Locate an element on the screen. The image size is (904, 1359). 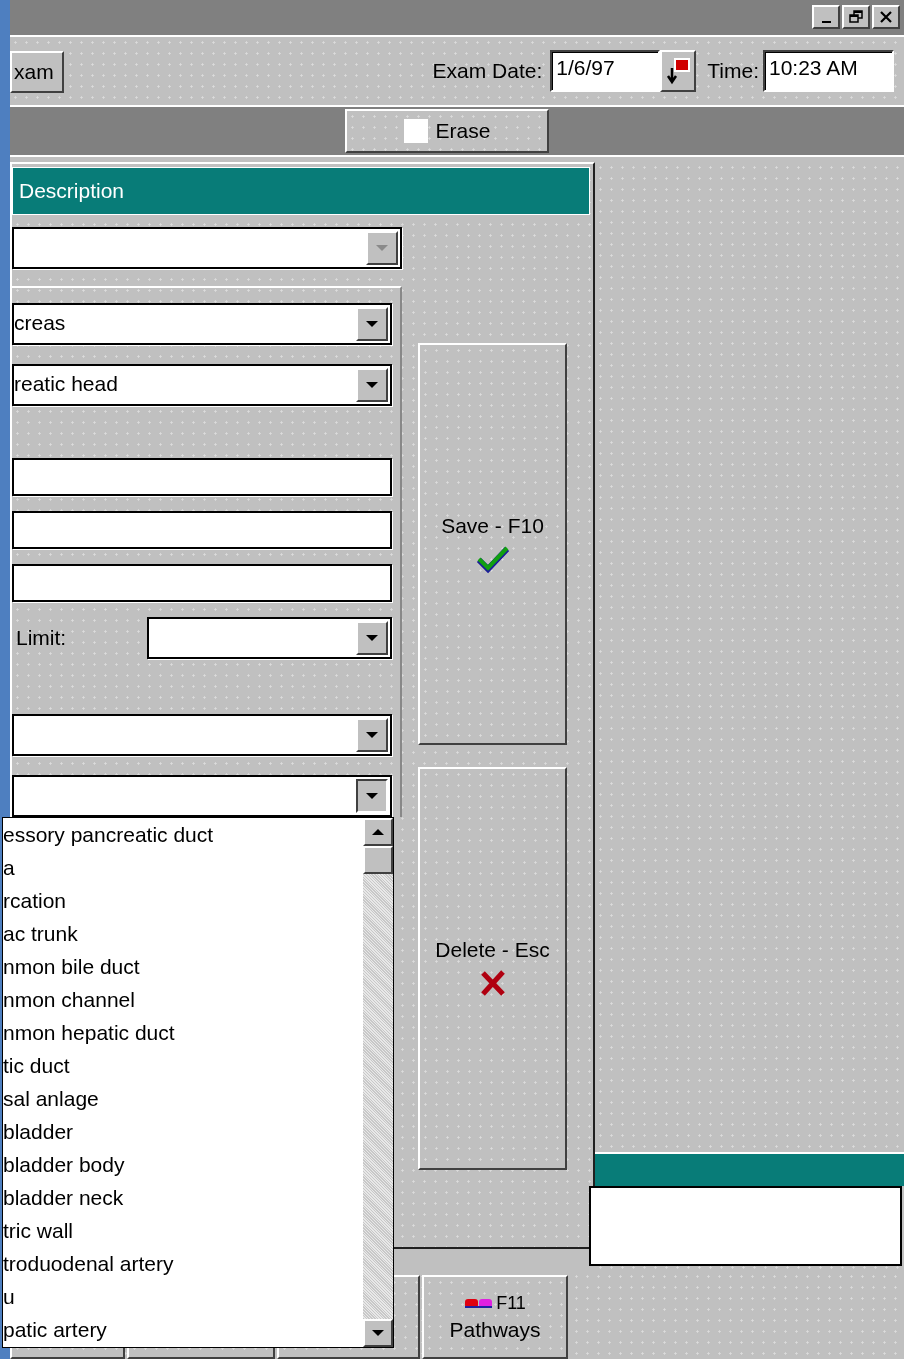
shortcut-key: F11 is located at coordinates (511, 1303).